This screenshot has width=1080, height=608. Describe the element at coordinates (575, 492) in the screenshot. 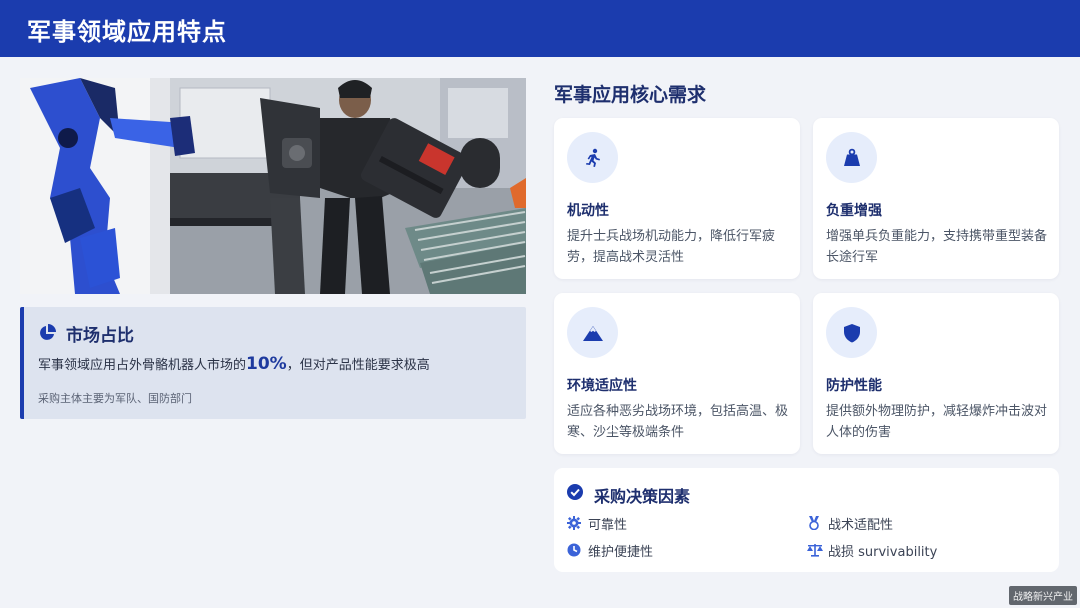

I see `check-circle-icon` at that location.